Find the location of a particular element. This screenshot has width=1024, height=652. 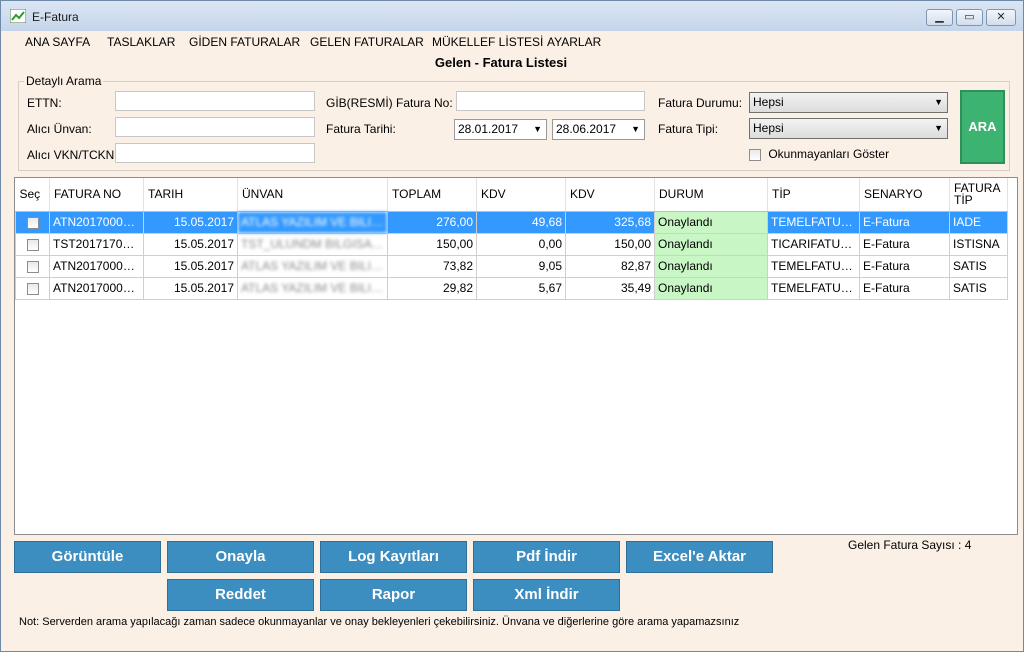

cell-kdv-total: 325,68 is located at coordinates (610, 222).